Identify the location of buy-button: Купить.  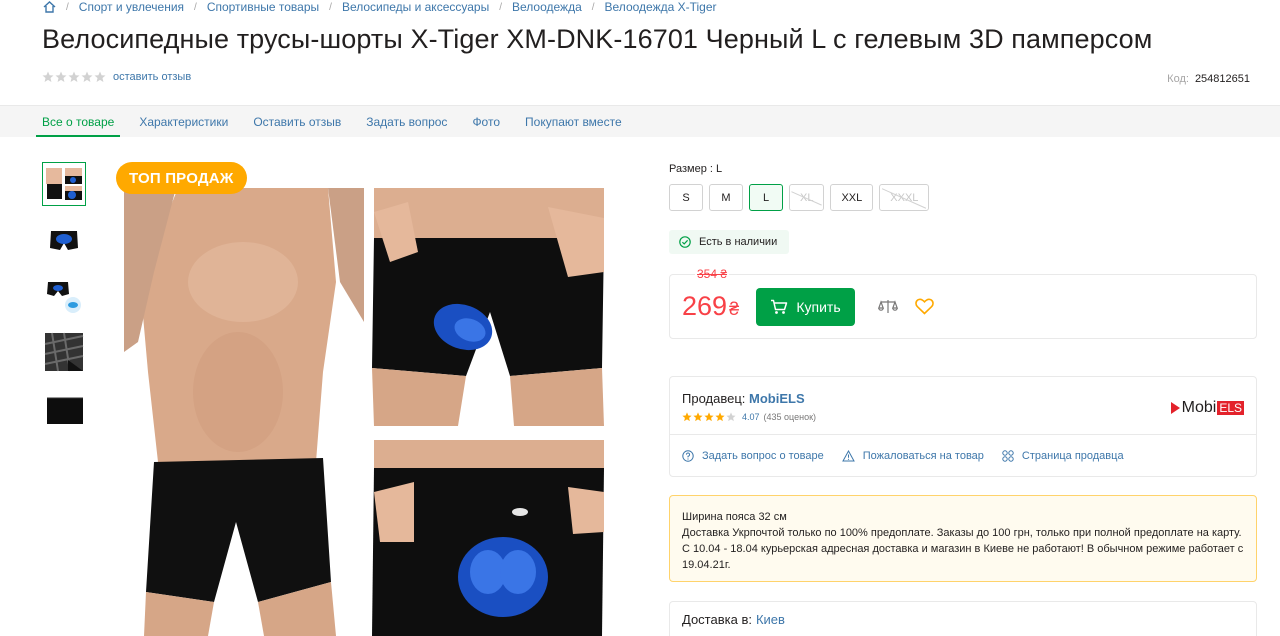
(805, 307).